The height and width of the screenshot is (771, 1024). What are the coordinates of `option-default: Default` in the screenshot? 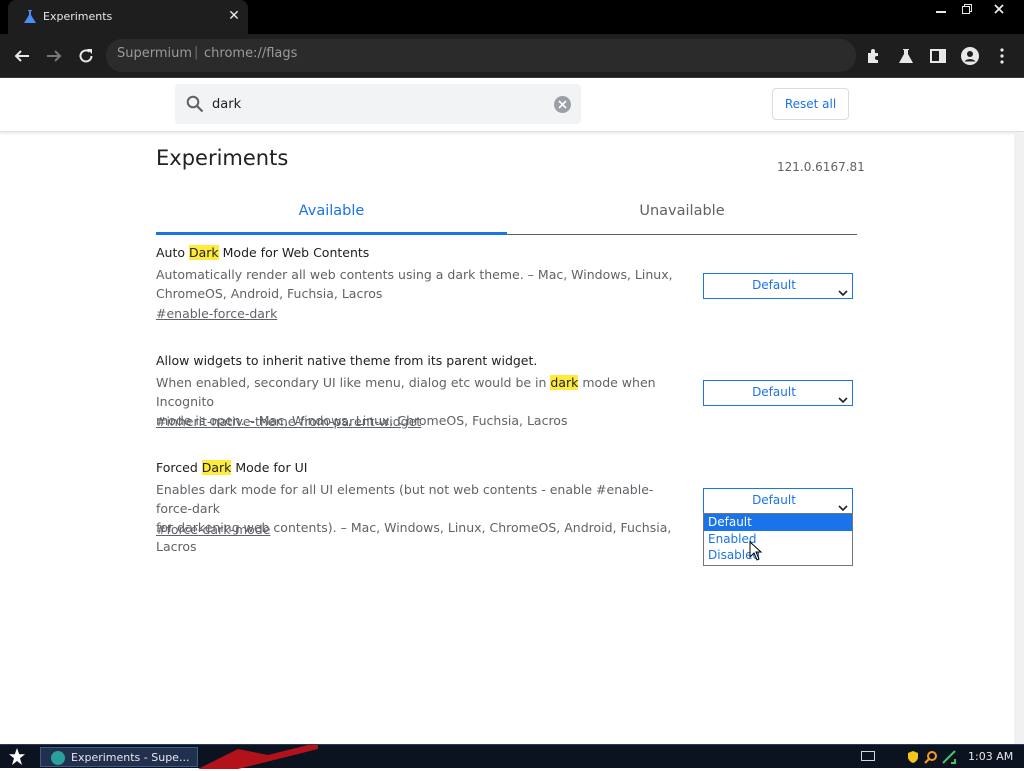 It's located at (778, 522).